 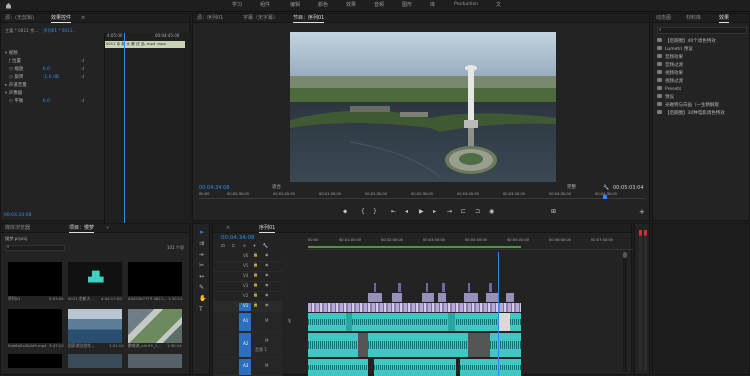 I want to click on camera-icon: ◉, so click(x=491, y=211).